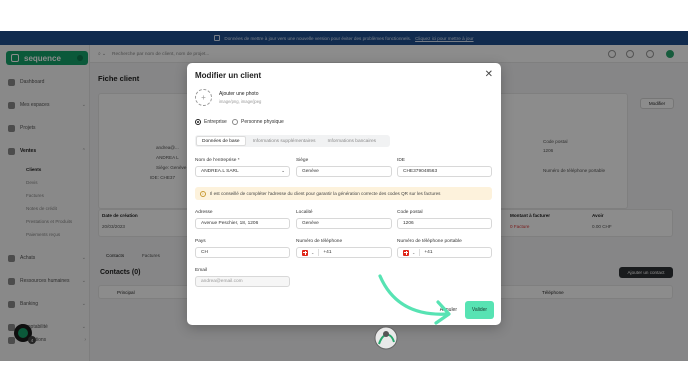 The image size is (688, 387). Describe the element at coordinates (198, 122) in the screenshot. I see `radio-selected-icon` at that location.